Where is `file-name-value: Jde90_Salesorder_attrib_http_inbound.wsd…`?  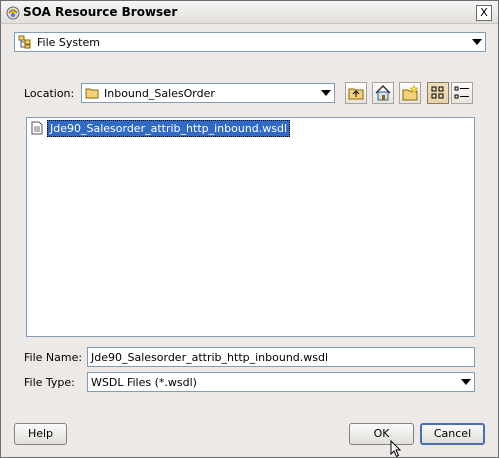 file-name-value: Jde90_Salesorder_attrib_http_inbound.wsd… is located at coordinates (210, 357).